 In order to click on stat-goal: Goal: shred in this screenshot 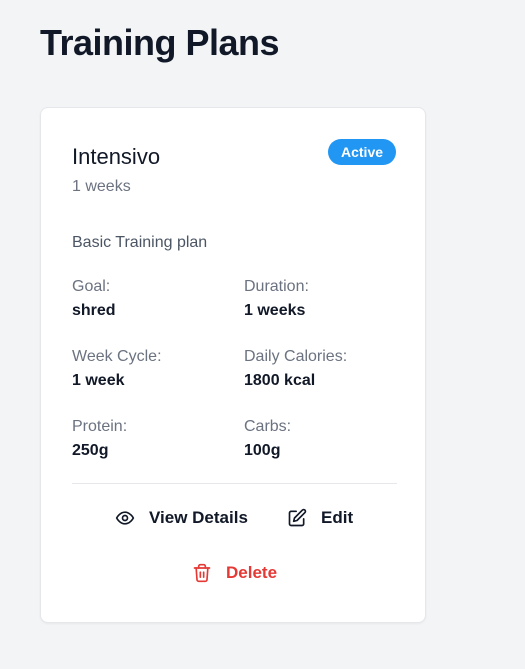, I will do `click(152, 299)`.